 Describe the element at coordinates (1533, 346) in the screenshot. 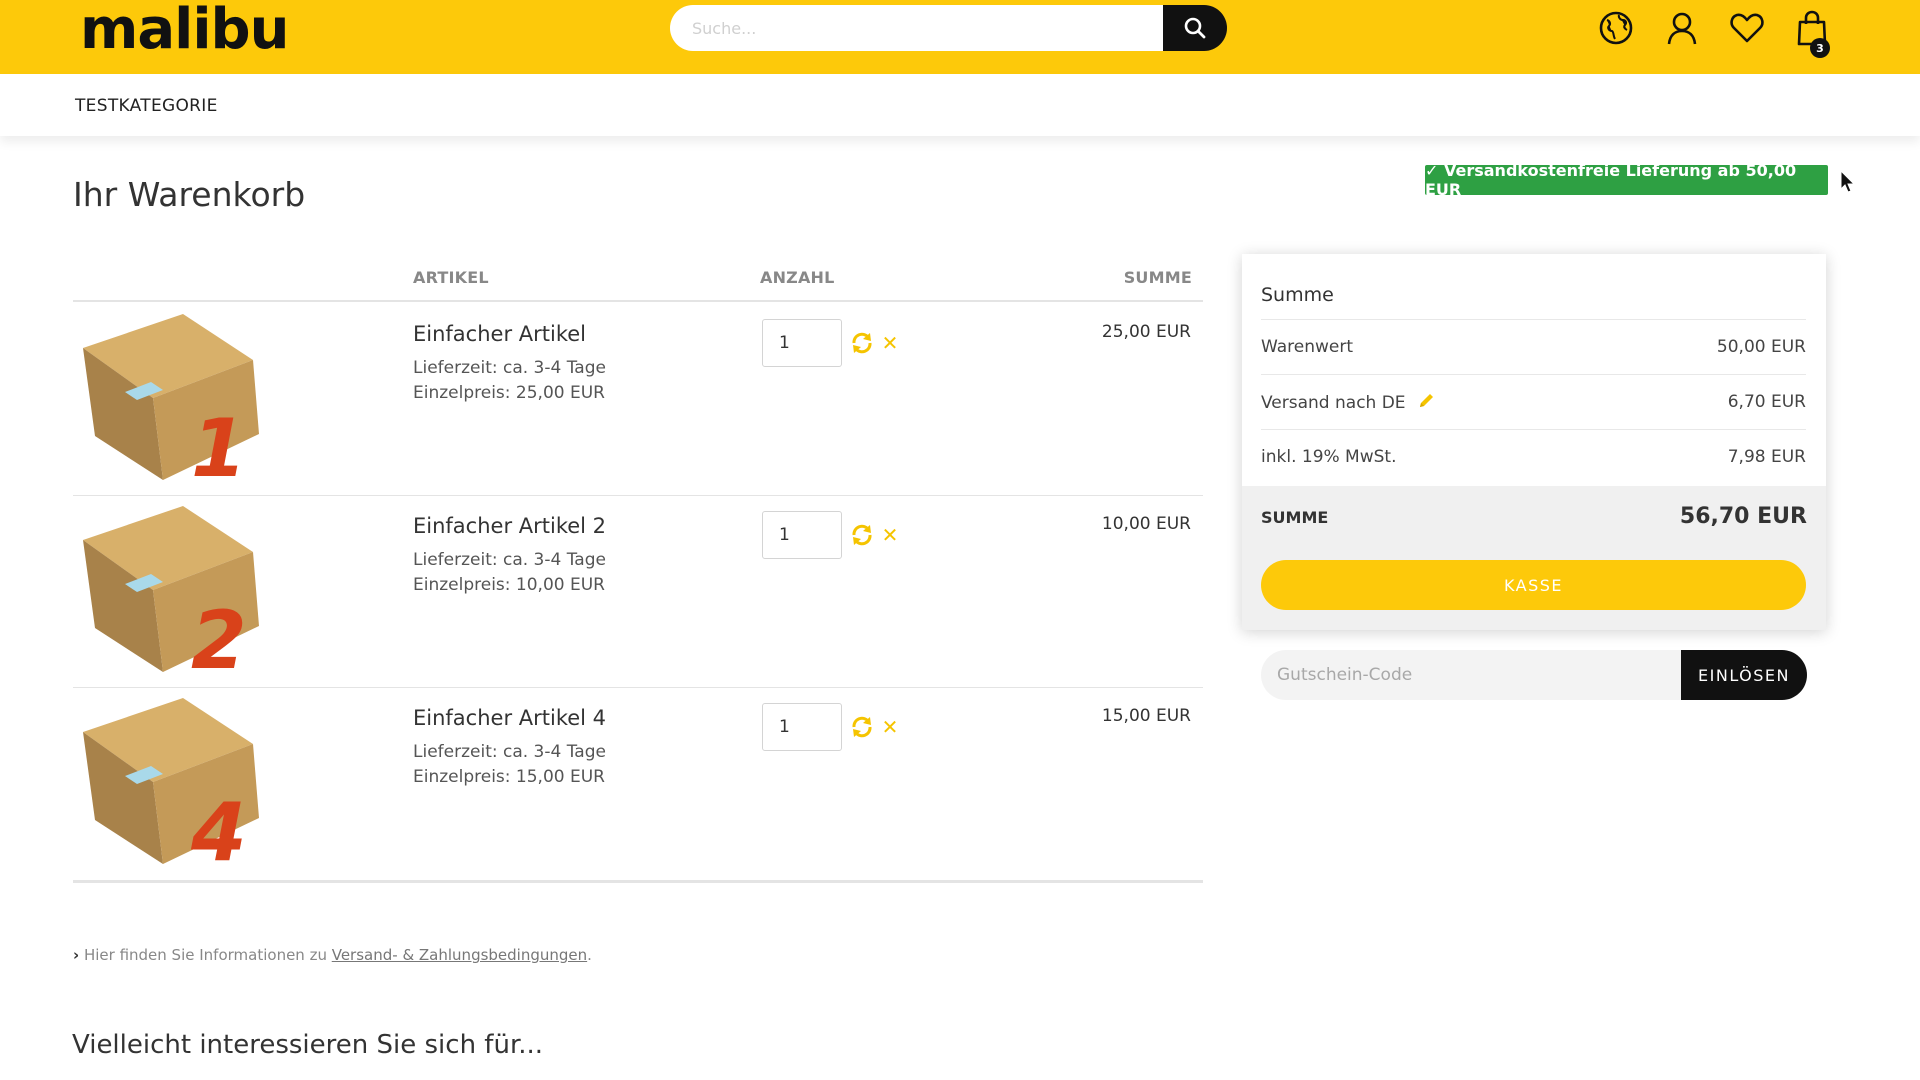

I see `summary-row-subtotal: Warenwert 50,00 EUR` at that location.